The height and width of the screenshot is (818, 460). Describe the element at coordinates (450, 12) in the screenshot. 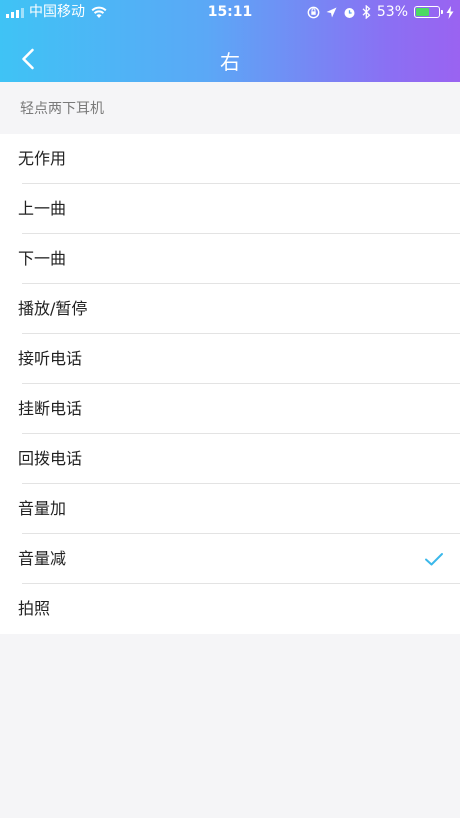

I see `charging-icon` at that location.